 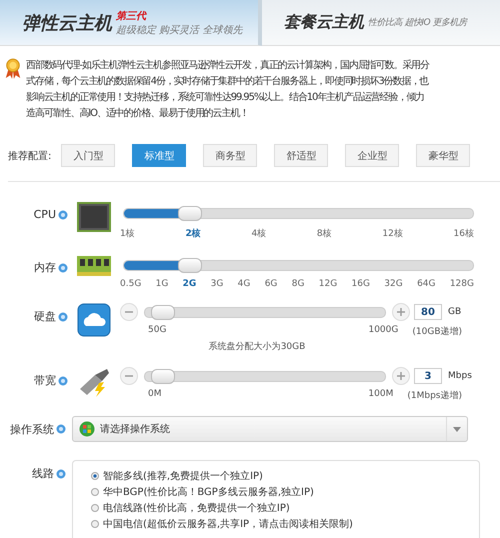 What do you see at coordinates (460, 376) in the screenshot?
I see `unit-label: Mbps` at bounding box center [460, 376].